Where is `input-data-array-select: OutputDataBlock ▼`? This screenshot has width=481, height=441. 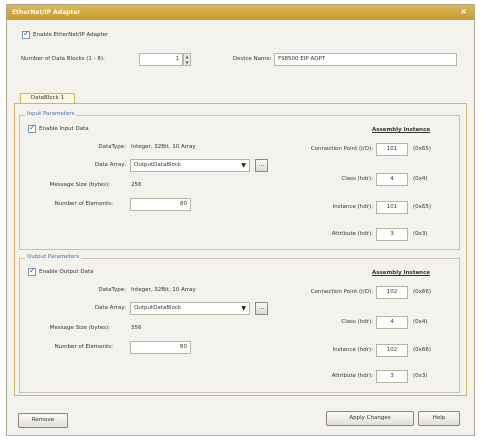 input-data-array-select: OutputDataBlock ▼ is located at coordinates (190, 165).